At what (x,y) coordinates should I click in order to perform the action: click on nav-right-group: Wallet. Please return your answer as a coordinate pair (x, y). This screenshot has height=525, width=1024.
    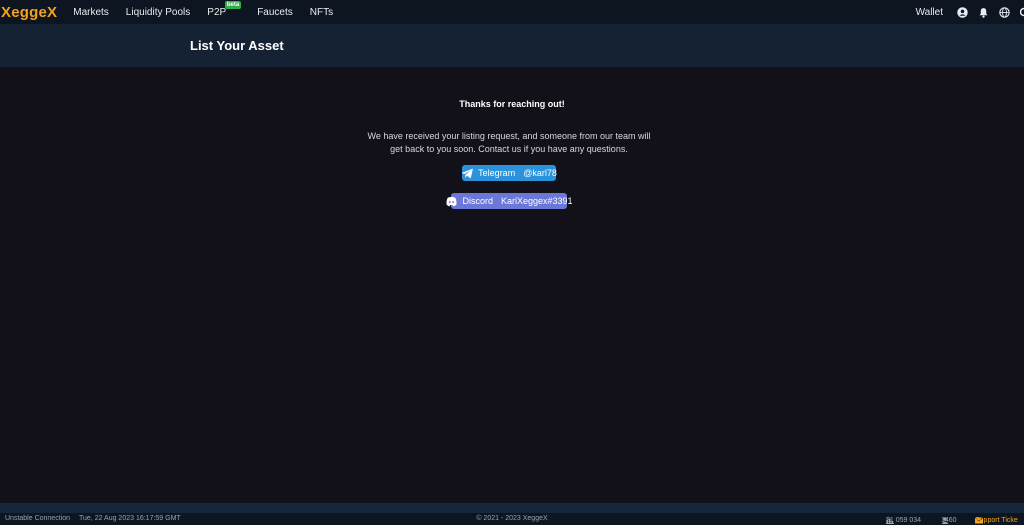
    Looking at the image, I should click on (970, 12).